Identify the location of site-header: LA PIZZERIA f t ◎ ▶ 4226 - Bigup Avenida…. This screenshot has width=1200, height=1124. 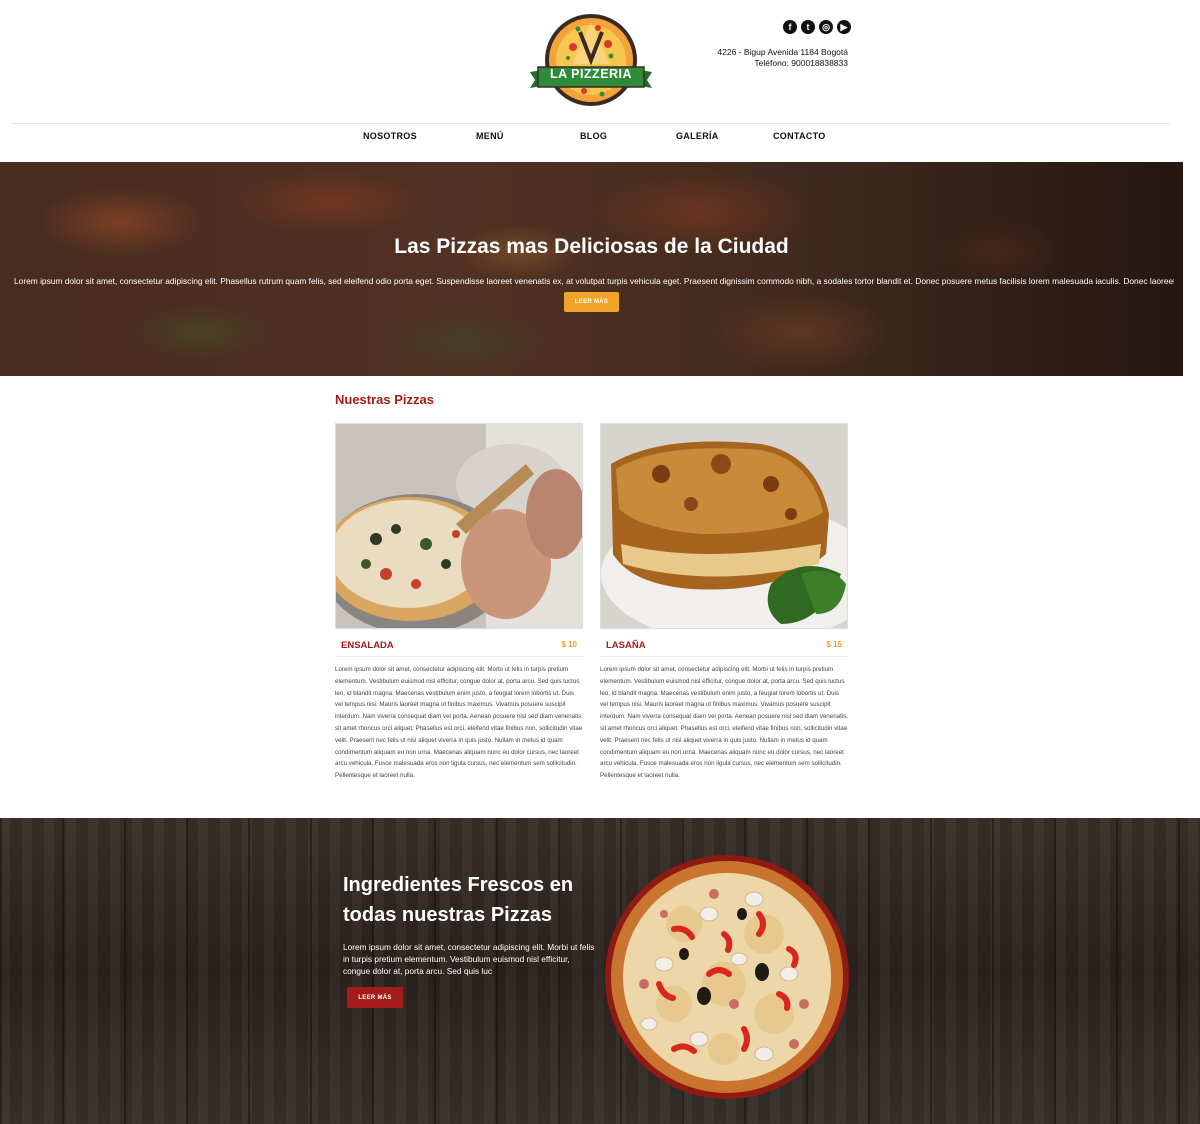
(600, 62).